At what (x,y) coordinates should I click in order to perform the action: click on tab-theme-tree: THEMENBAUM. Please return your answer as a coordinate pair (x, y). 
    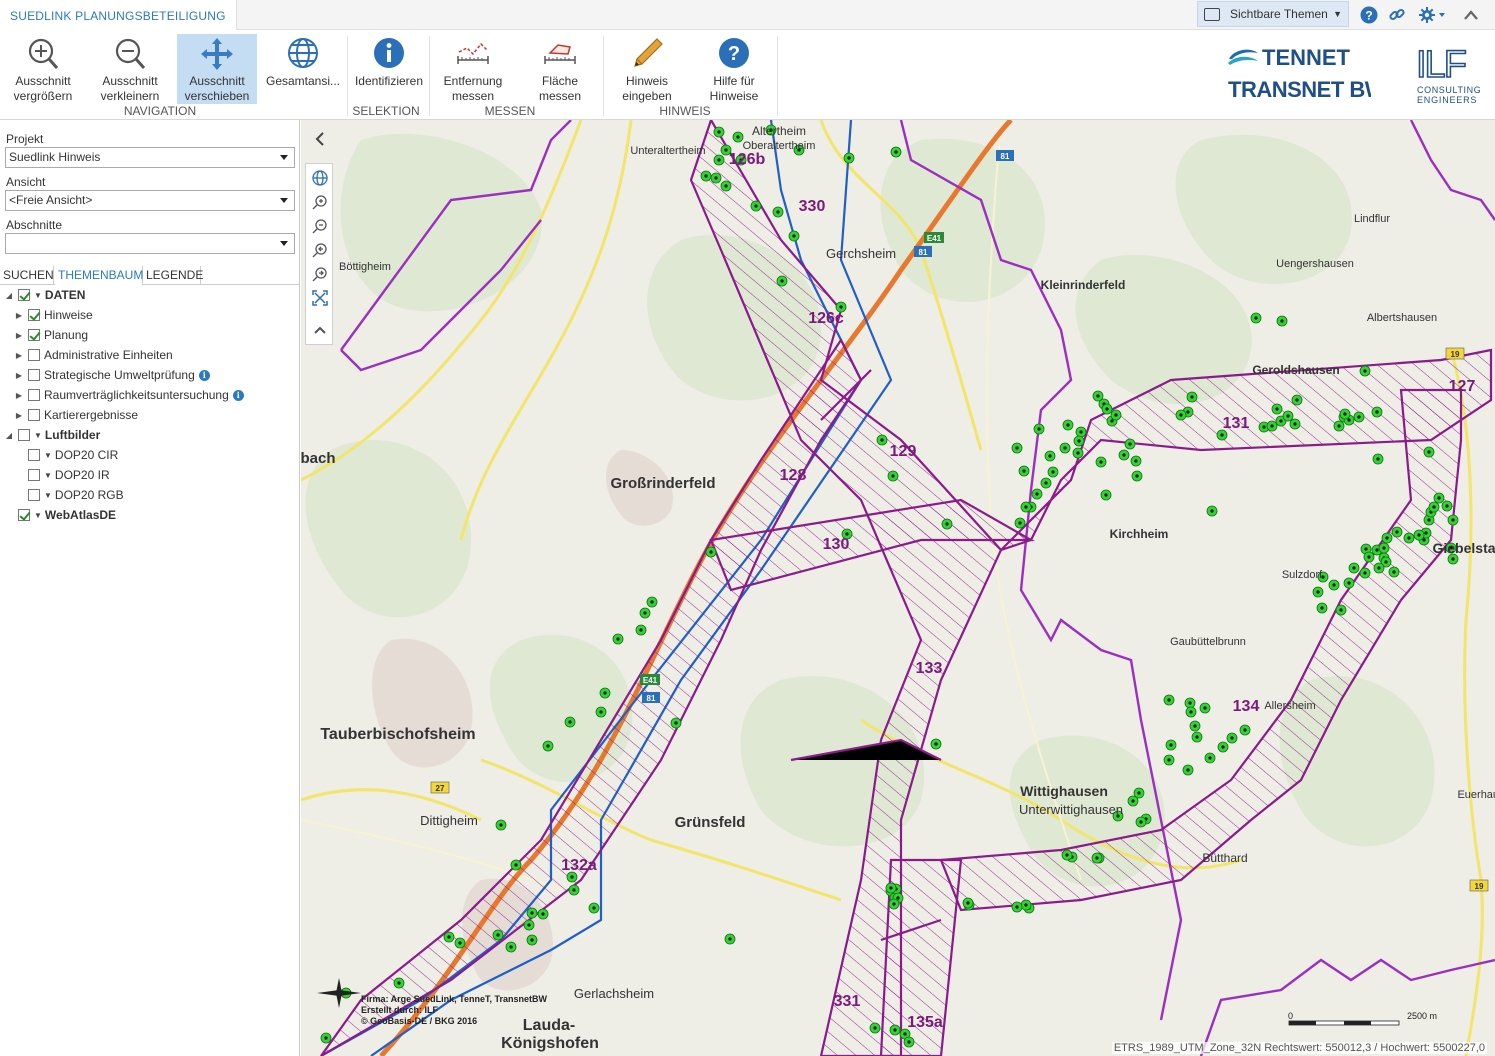
    Looking at the image, I should click on (99, 275).